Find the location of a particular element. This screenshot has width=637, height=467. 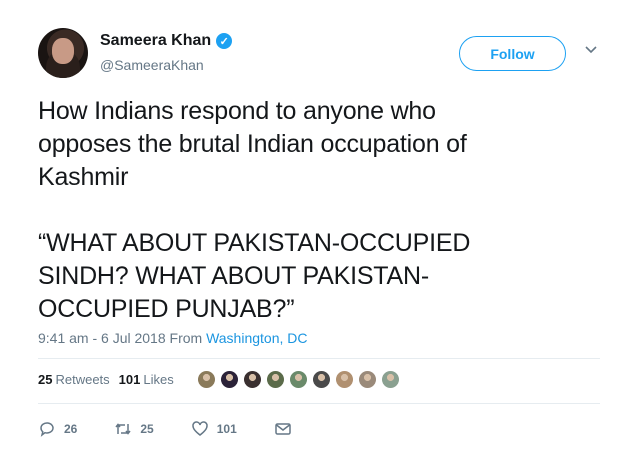

author-handle: @SameeraKhan is located at coordinates (152, 65).